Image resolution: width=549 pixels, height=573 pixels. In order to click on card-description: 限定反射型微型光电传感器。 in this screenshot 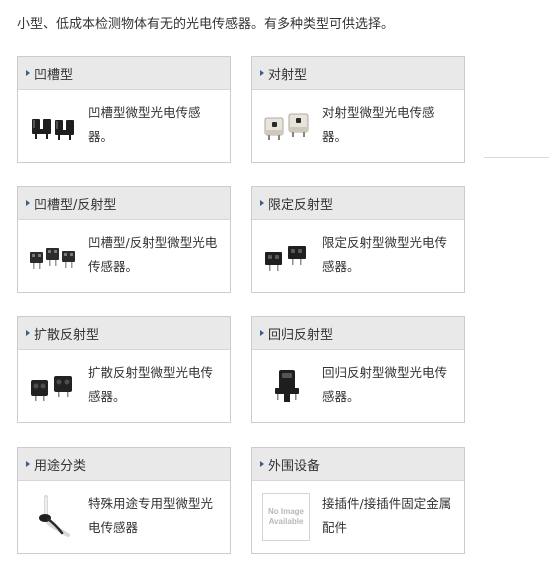, I will do `click(389, 255)`.